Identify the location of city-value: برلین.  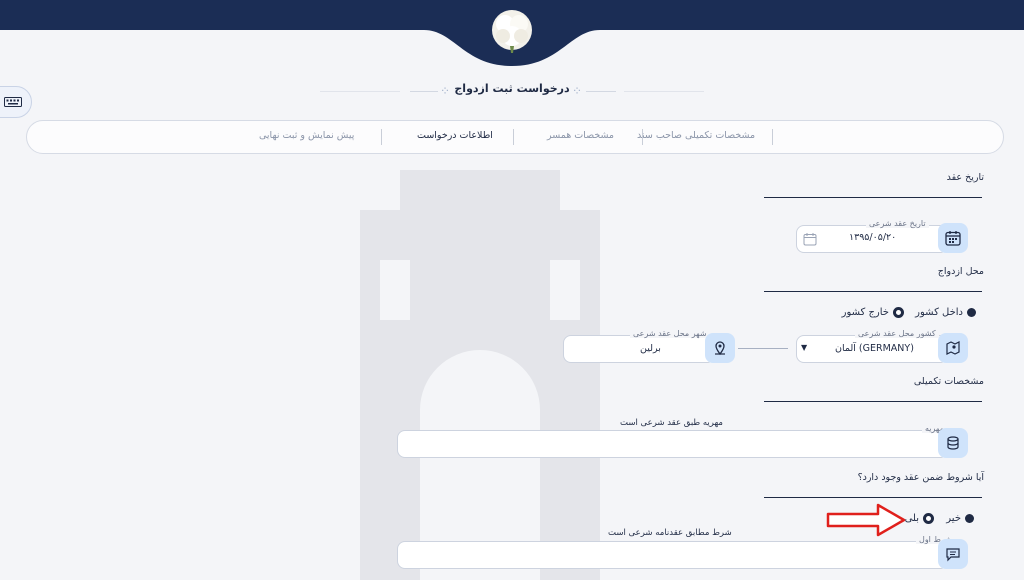
(650, 348).